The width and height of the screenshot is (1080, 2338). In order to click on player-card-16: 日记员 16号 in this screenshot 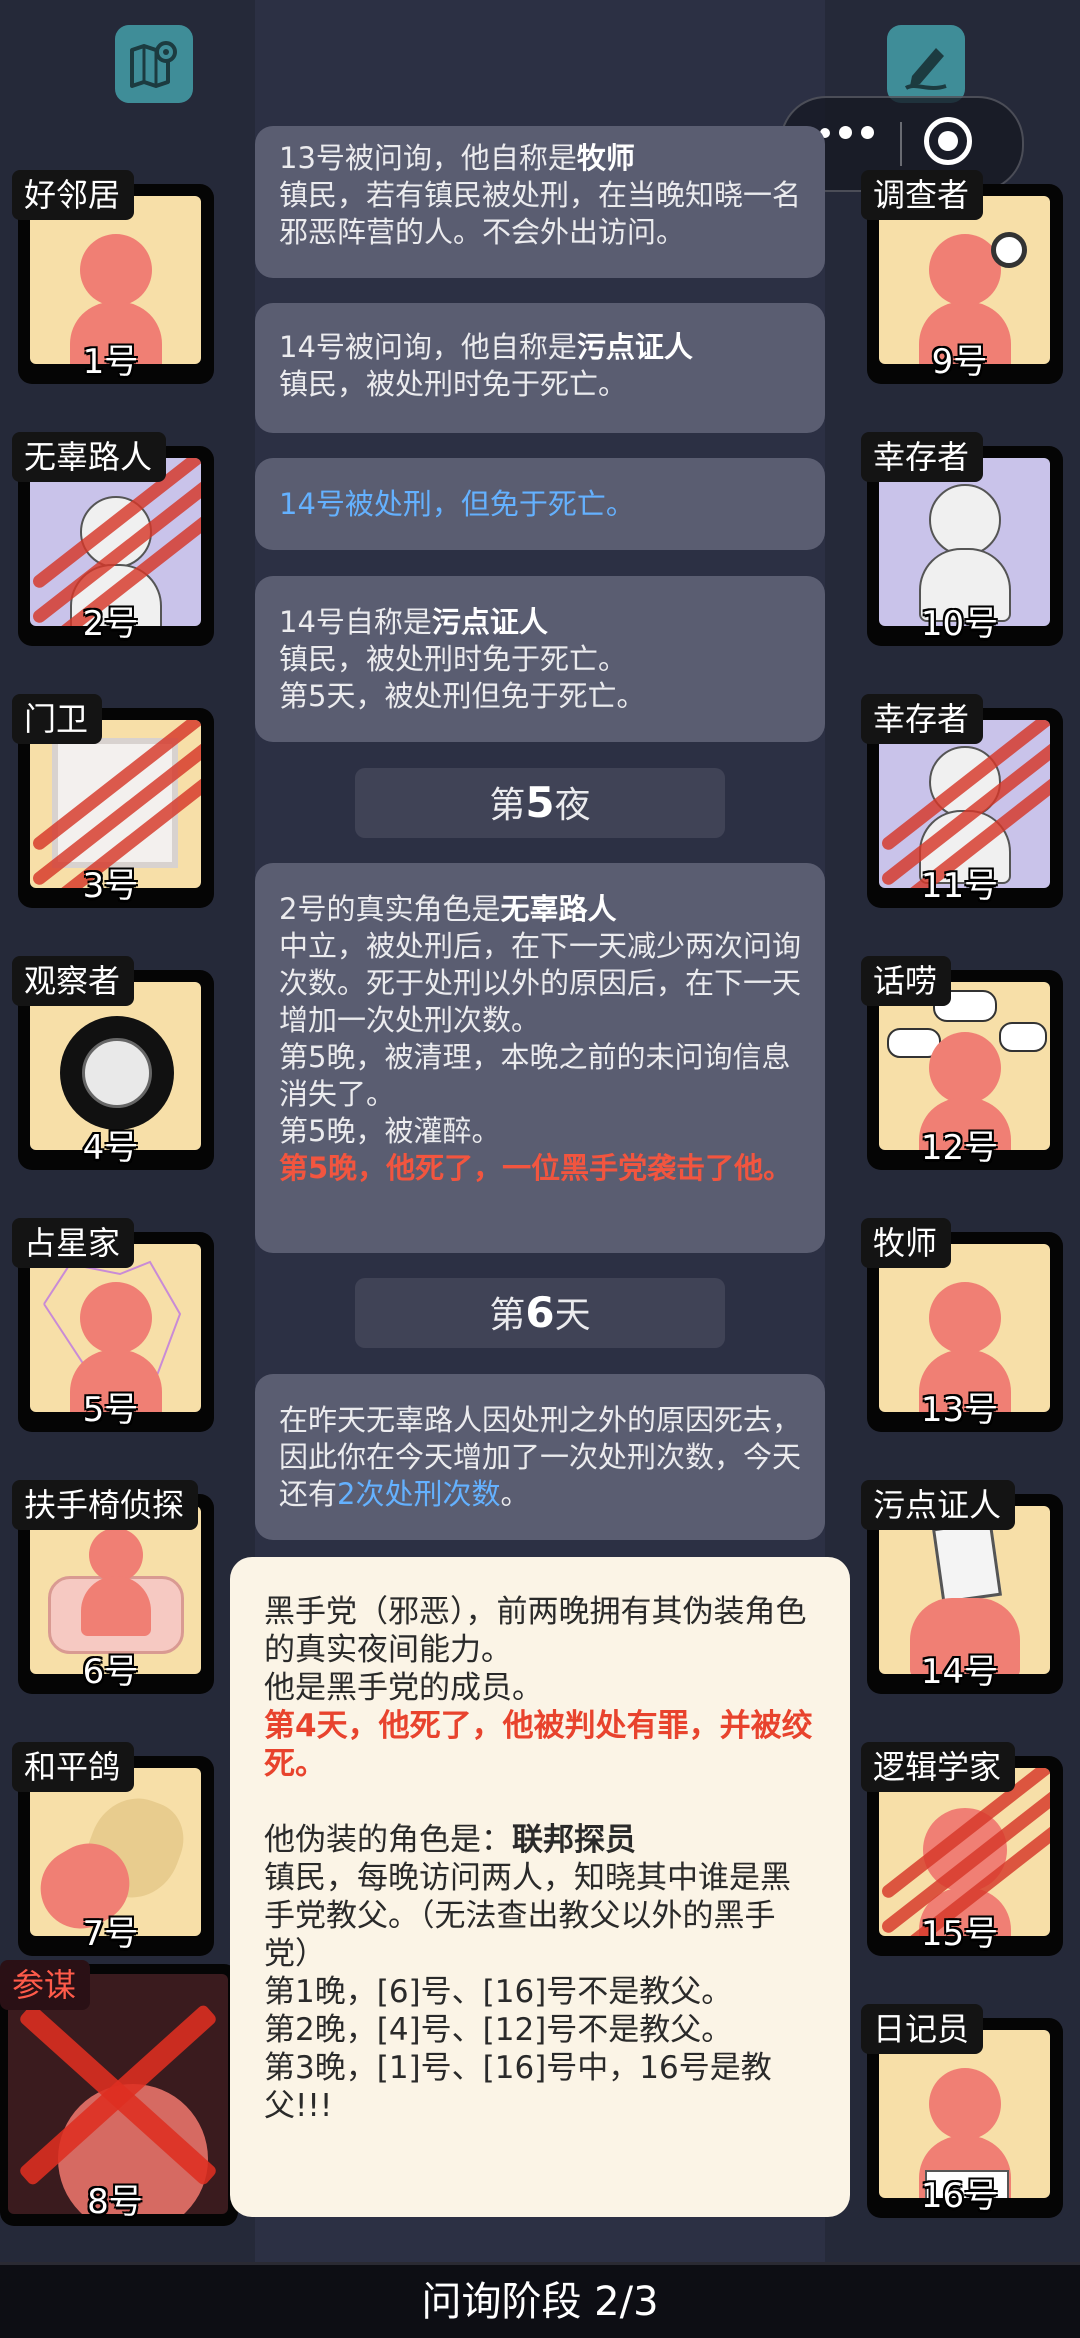, I will do `click(960, 2094)`.